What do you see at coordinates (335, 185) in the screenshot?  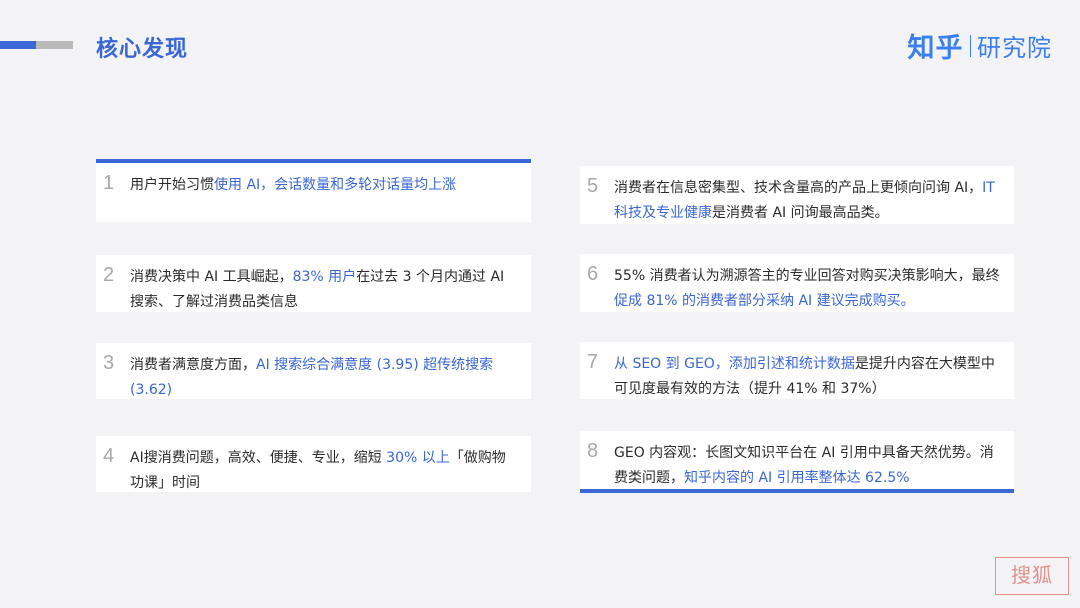 I see `highlight-text: 使用 AI，会话数量和多轮对话量均上涨` at bounding box center [335, 185].